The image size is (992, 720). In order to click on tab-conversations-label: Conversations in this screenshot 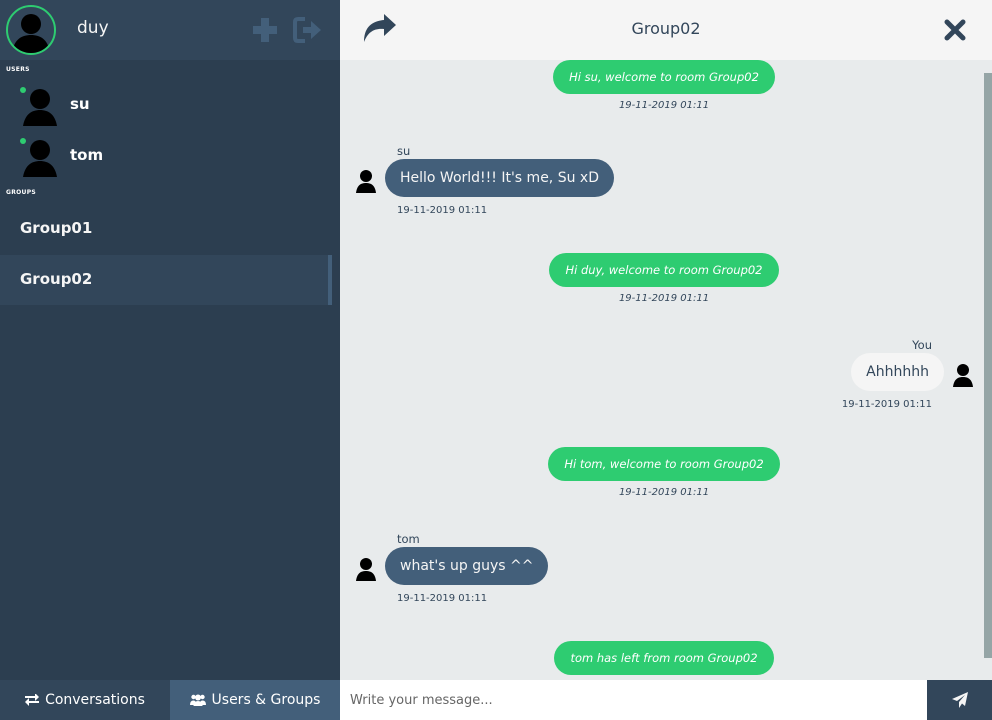, I will do `click(95, 700)`.